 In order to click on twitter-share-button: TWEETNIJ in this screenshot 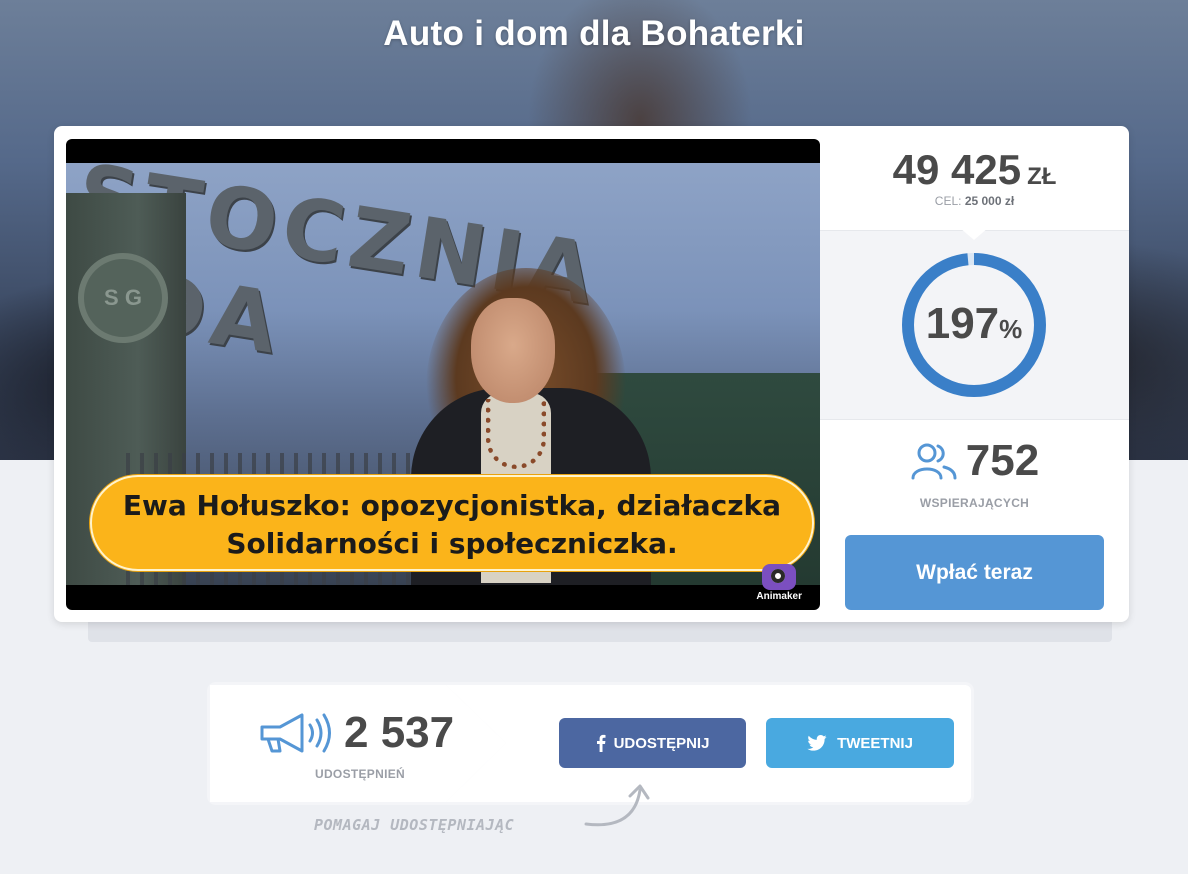, I will do `click(860, 743)`.